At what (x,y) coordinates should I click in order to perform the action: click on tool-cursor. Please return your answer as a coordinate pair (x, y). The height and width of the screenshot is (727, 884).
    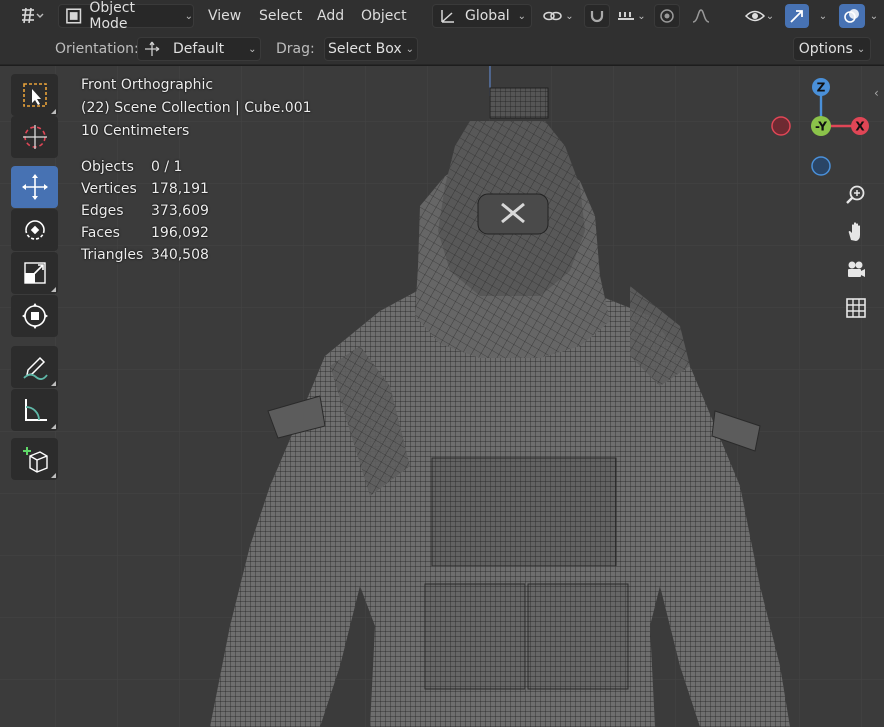
    Looking at the image, I should click on (34, 137).